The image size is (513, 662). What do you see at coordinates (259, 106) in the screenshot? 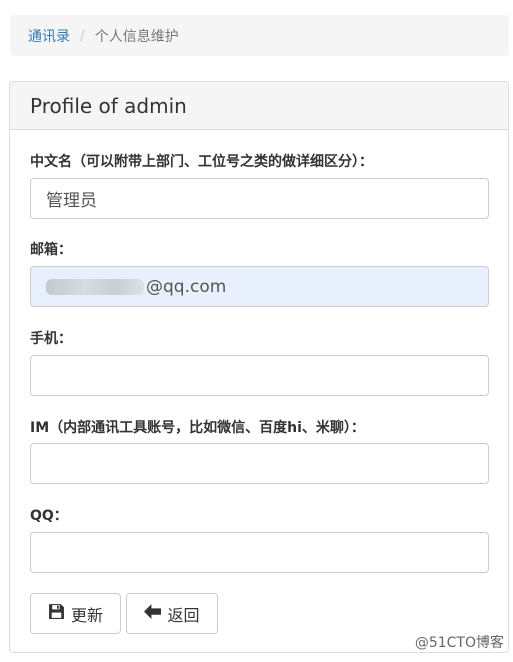
I see `panel-title: Profile of admin` at bounding box center [259, 106].